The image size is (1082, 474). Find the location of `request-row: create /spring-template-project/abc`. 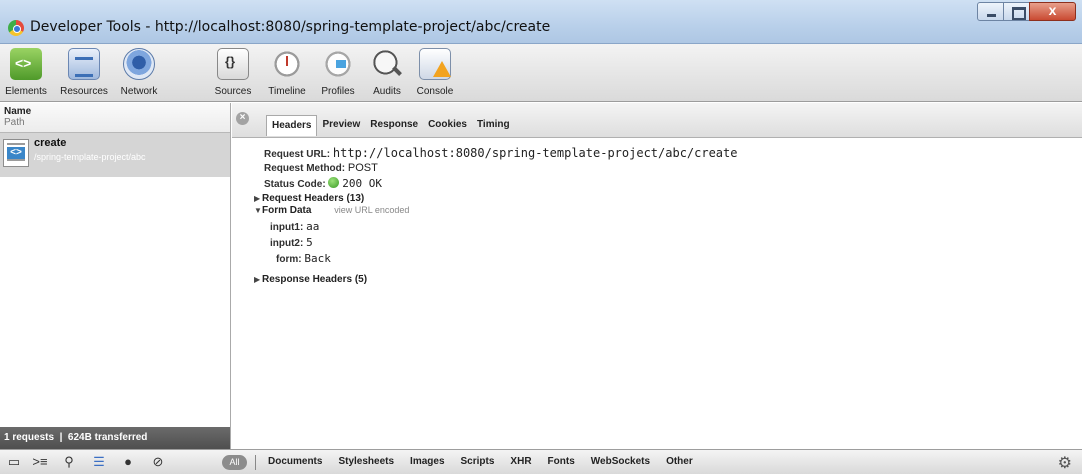

request-row: create /spring-template-project/abc is located at coordinates (115, 155).